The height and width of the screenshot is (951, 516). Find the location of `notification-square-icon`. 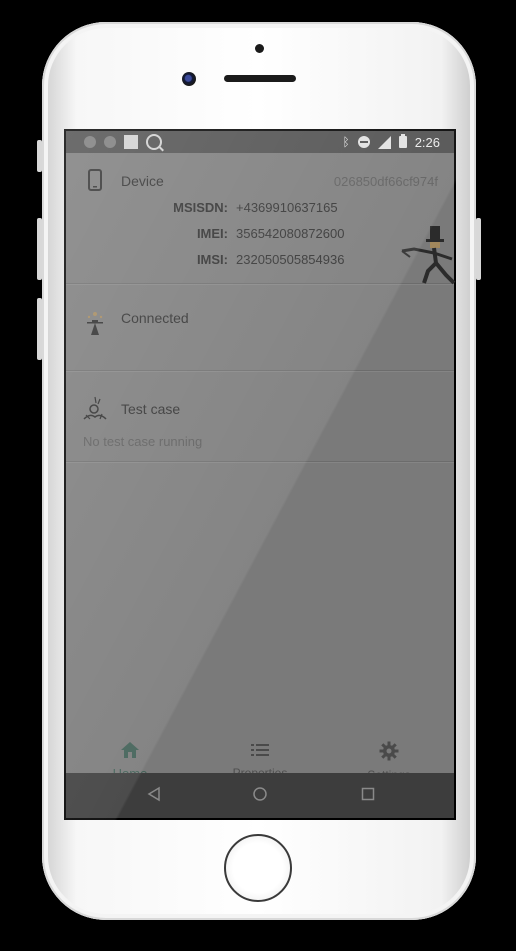

notification-square-icon is located at coordinates (131, 142).